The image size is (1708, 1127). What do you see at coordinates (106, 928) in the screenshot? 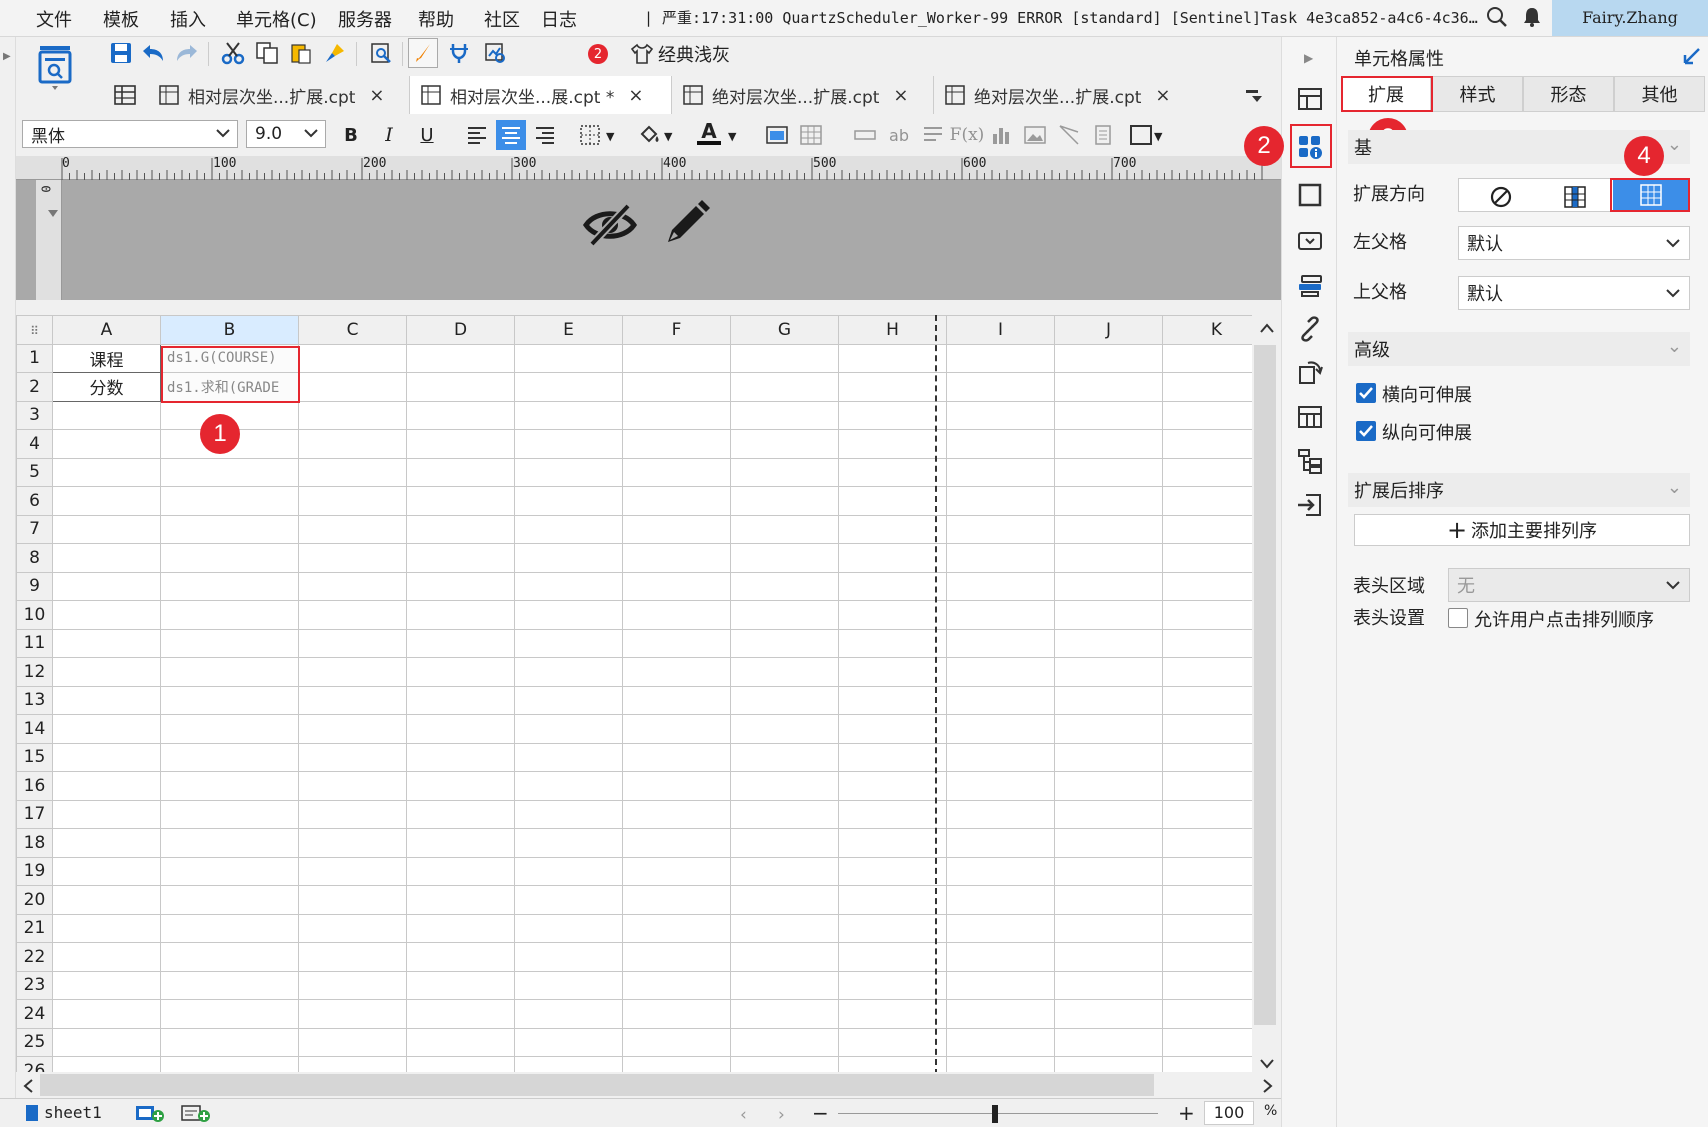
I see `cell-a21` at bounding box center [106, 928].